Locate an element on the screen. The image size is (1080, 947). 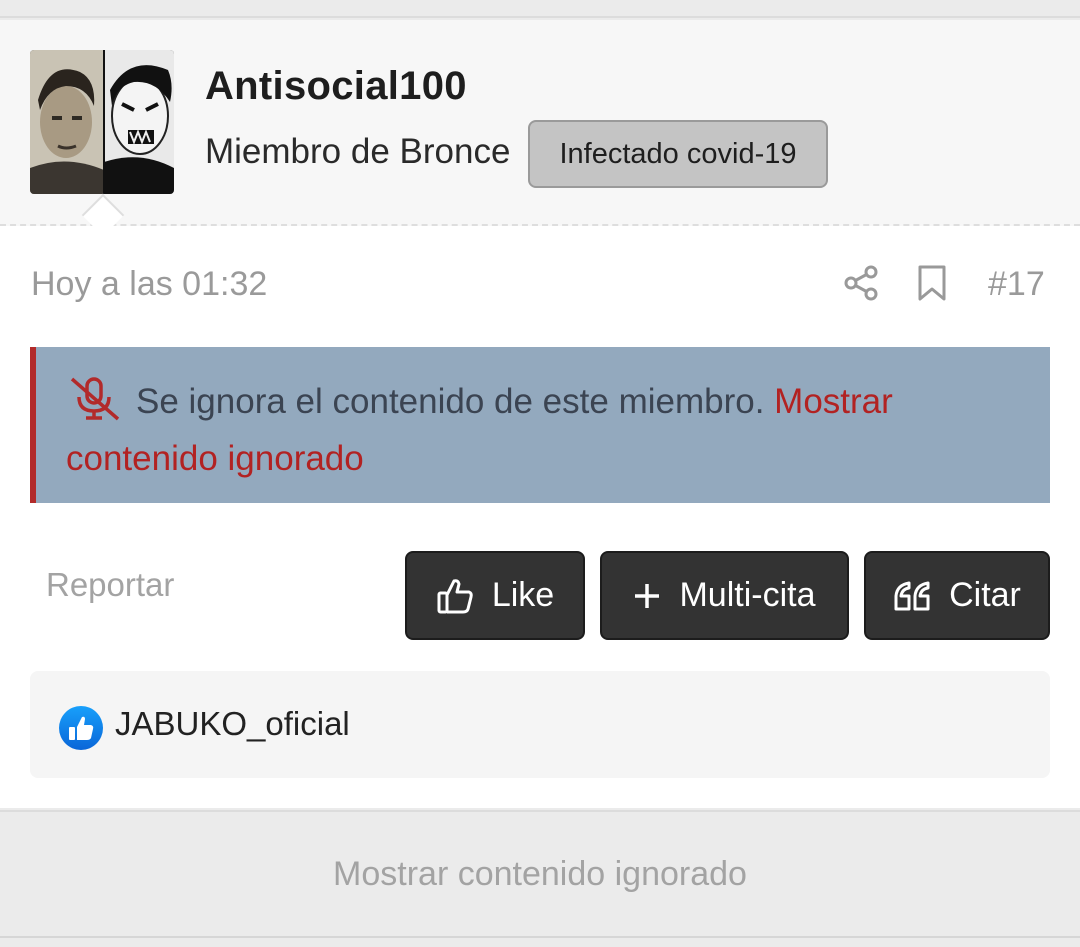
ignored-message: Se ignora el contenido de este miembro. is located at coordinates (450, 401).